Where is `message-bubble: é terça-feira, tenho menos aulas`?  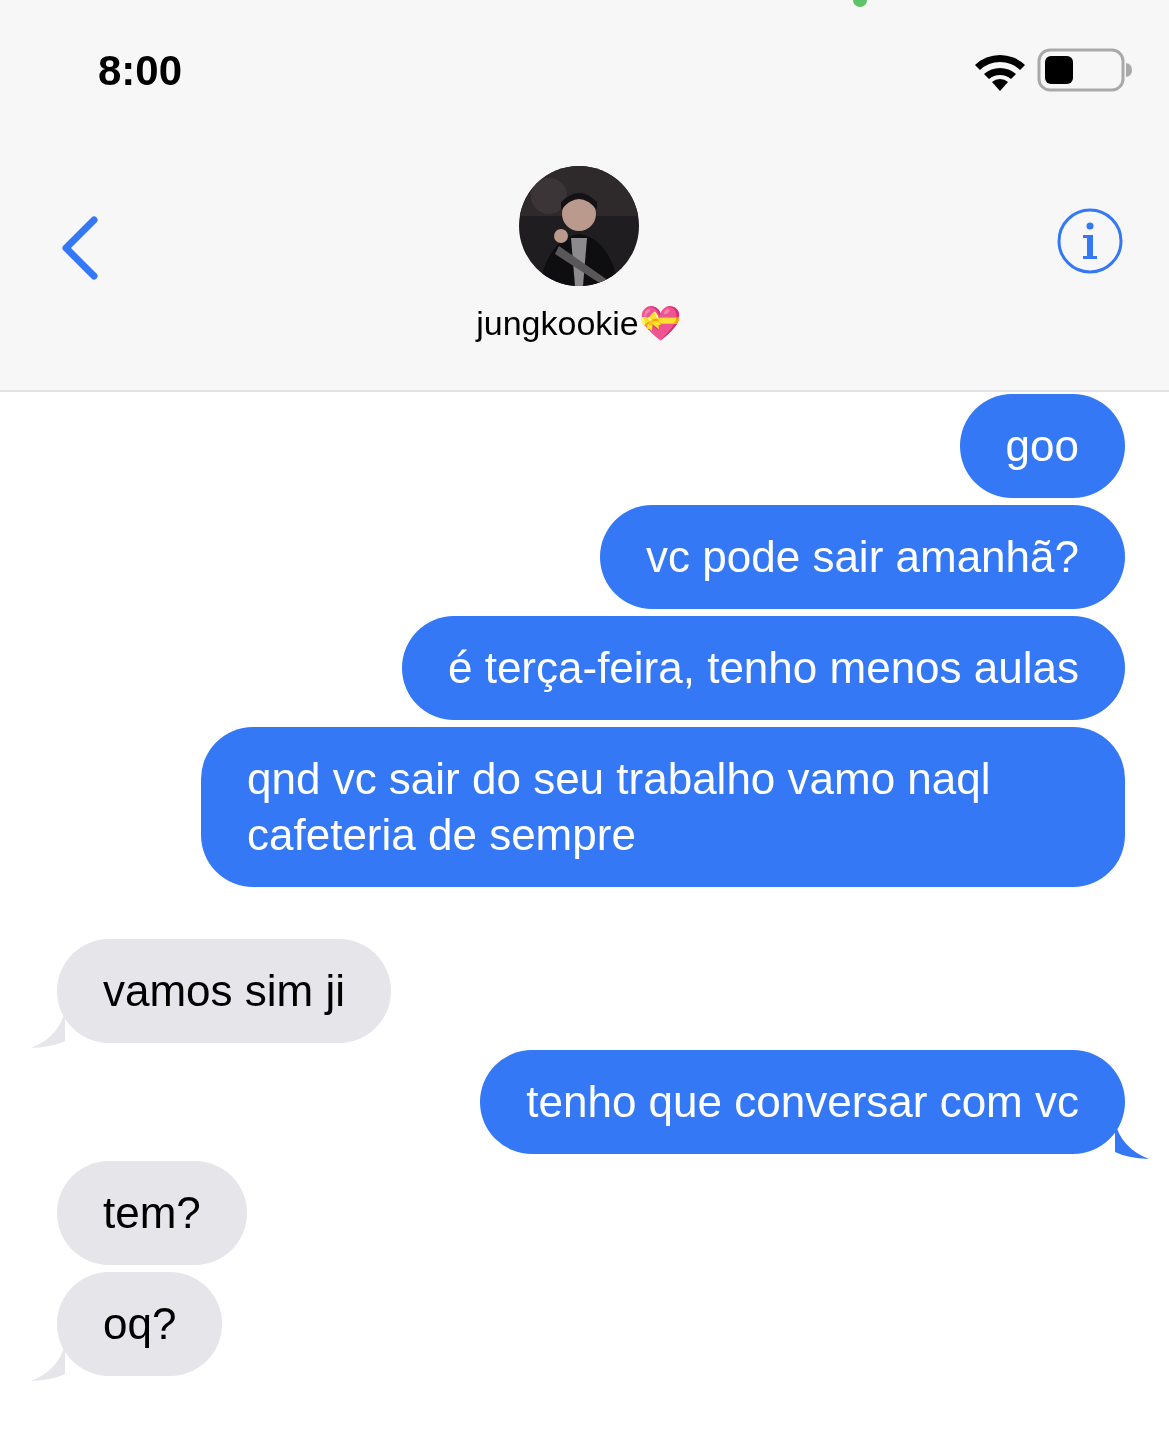 message-bubble: é terça-feira, tenho menos aulas is located at coordinates (763, 668).